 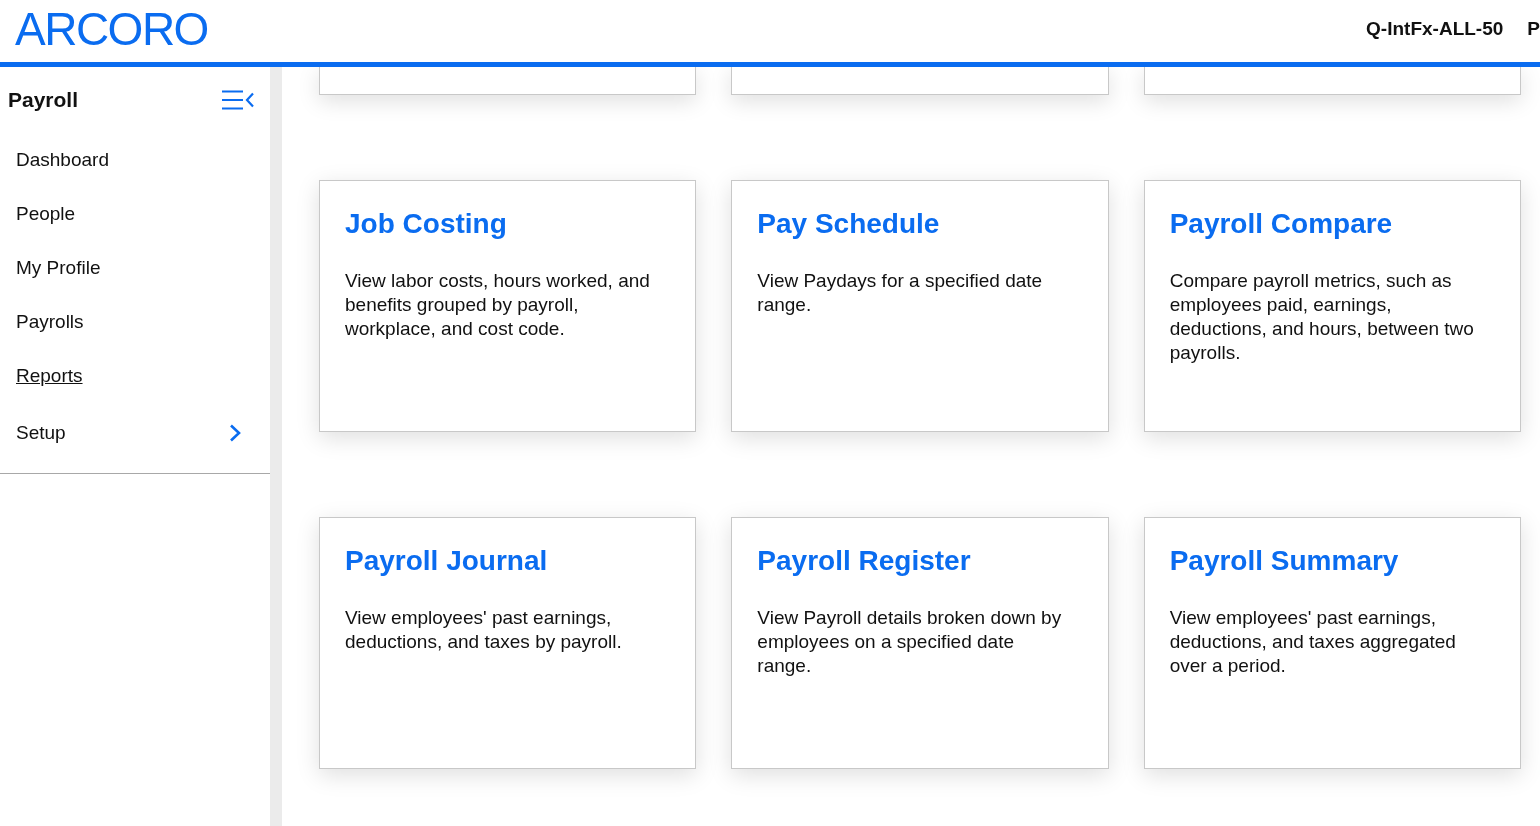 What do you see at coordinates (1313, 642) in the screenshot?
I see `card-description: View employees' past earnings, deductions, and taxes aggregated over a period.` at bounding box center [1313, 642].